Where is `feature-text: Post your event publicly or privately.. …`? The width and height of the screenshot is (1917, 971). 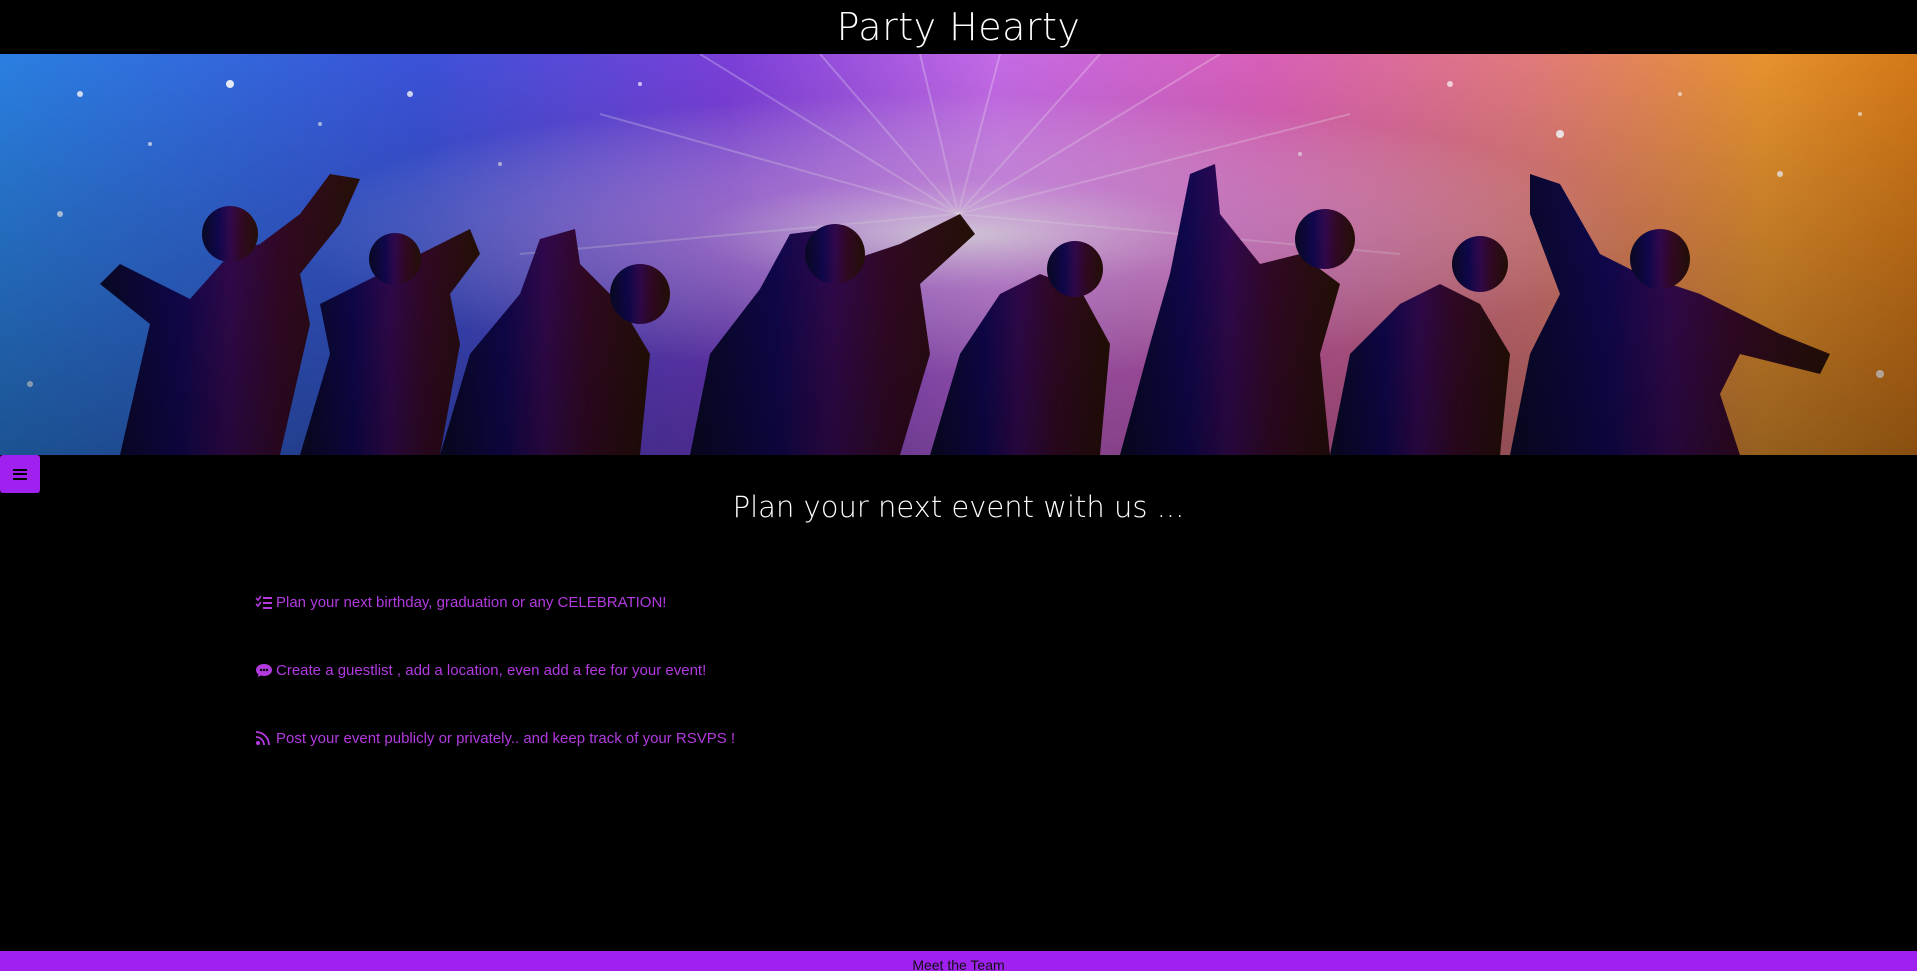 feature-text: Post your event publicly or privately.. … is located at coordinates (506, 738).